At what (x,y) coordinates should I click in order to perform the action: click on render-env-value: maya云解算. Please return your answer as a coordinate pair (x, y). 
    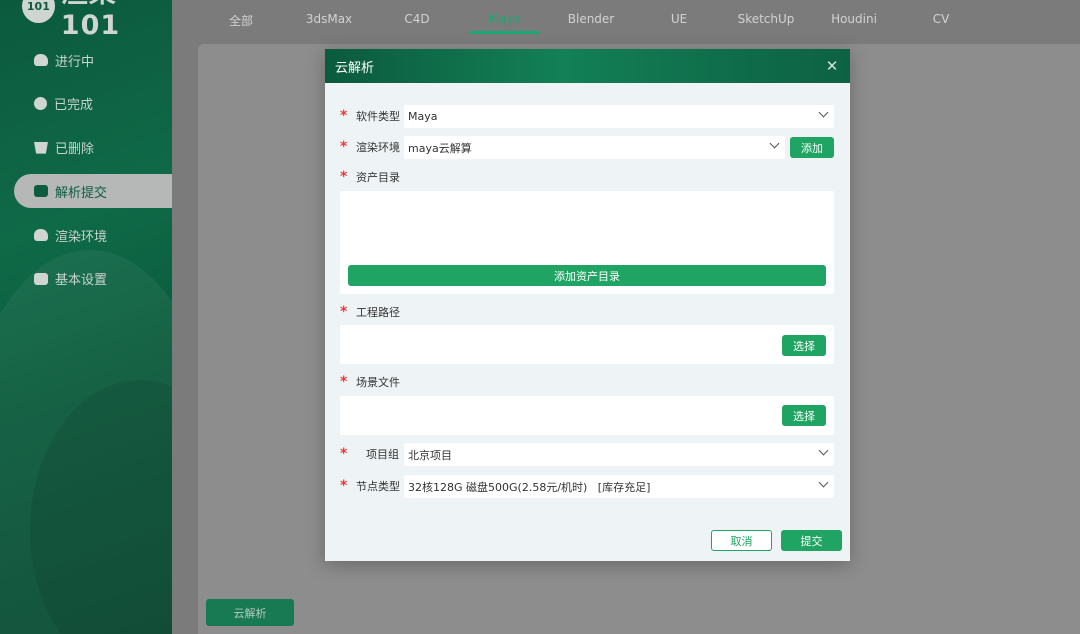
    Looking at the image, I should click on (440, 148).